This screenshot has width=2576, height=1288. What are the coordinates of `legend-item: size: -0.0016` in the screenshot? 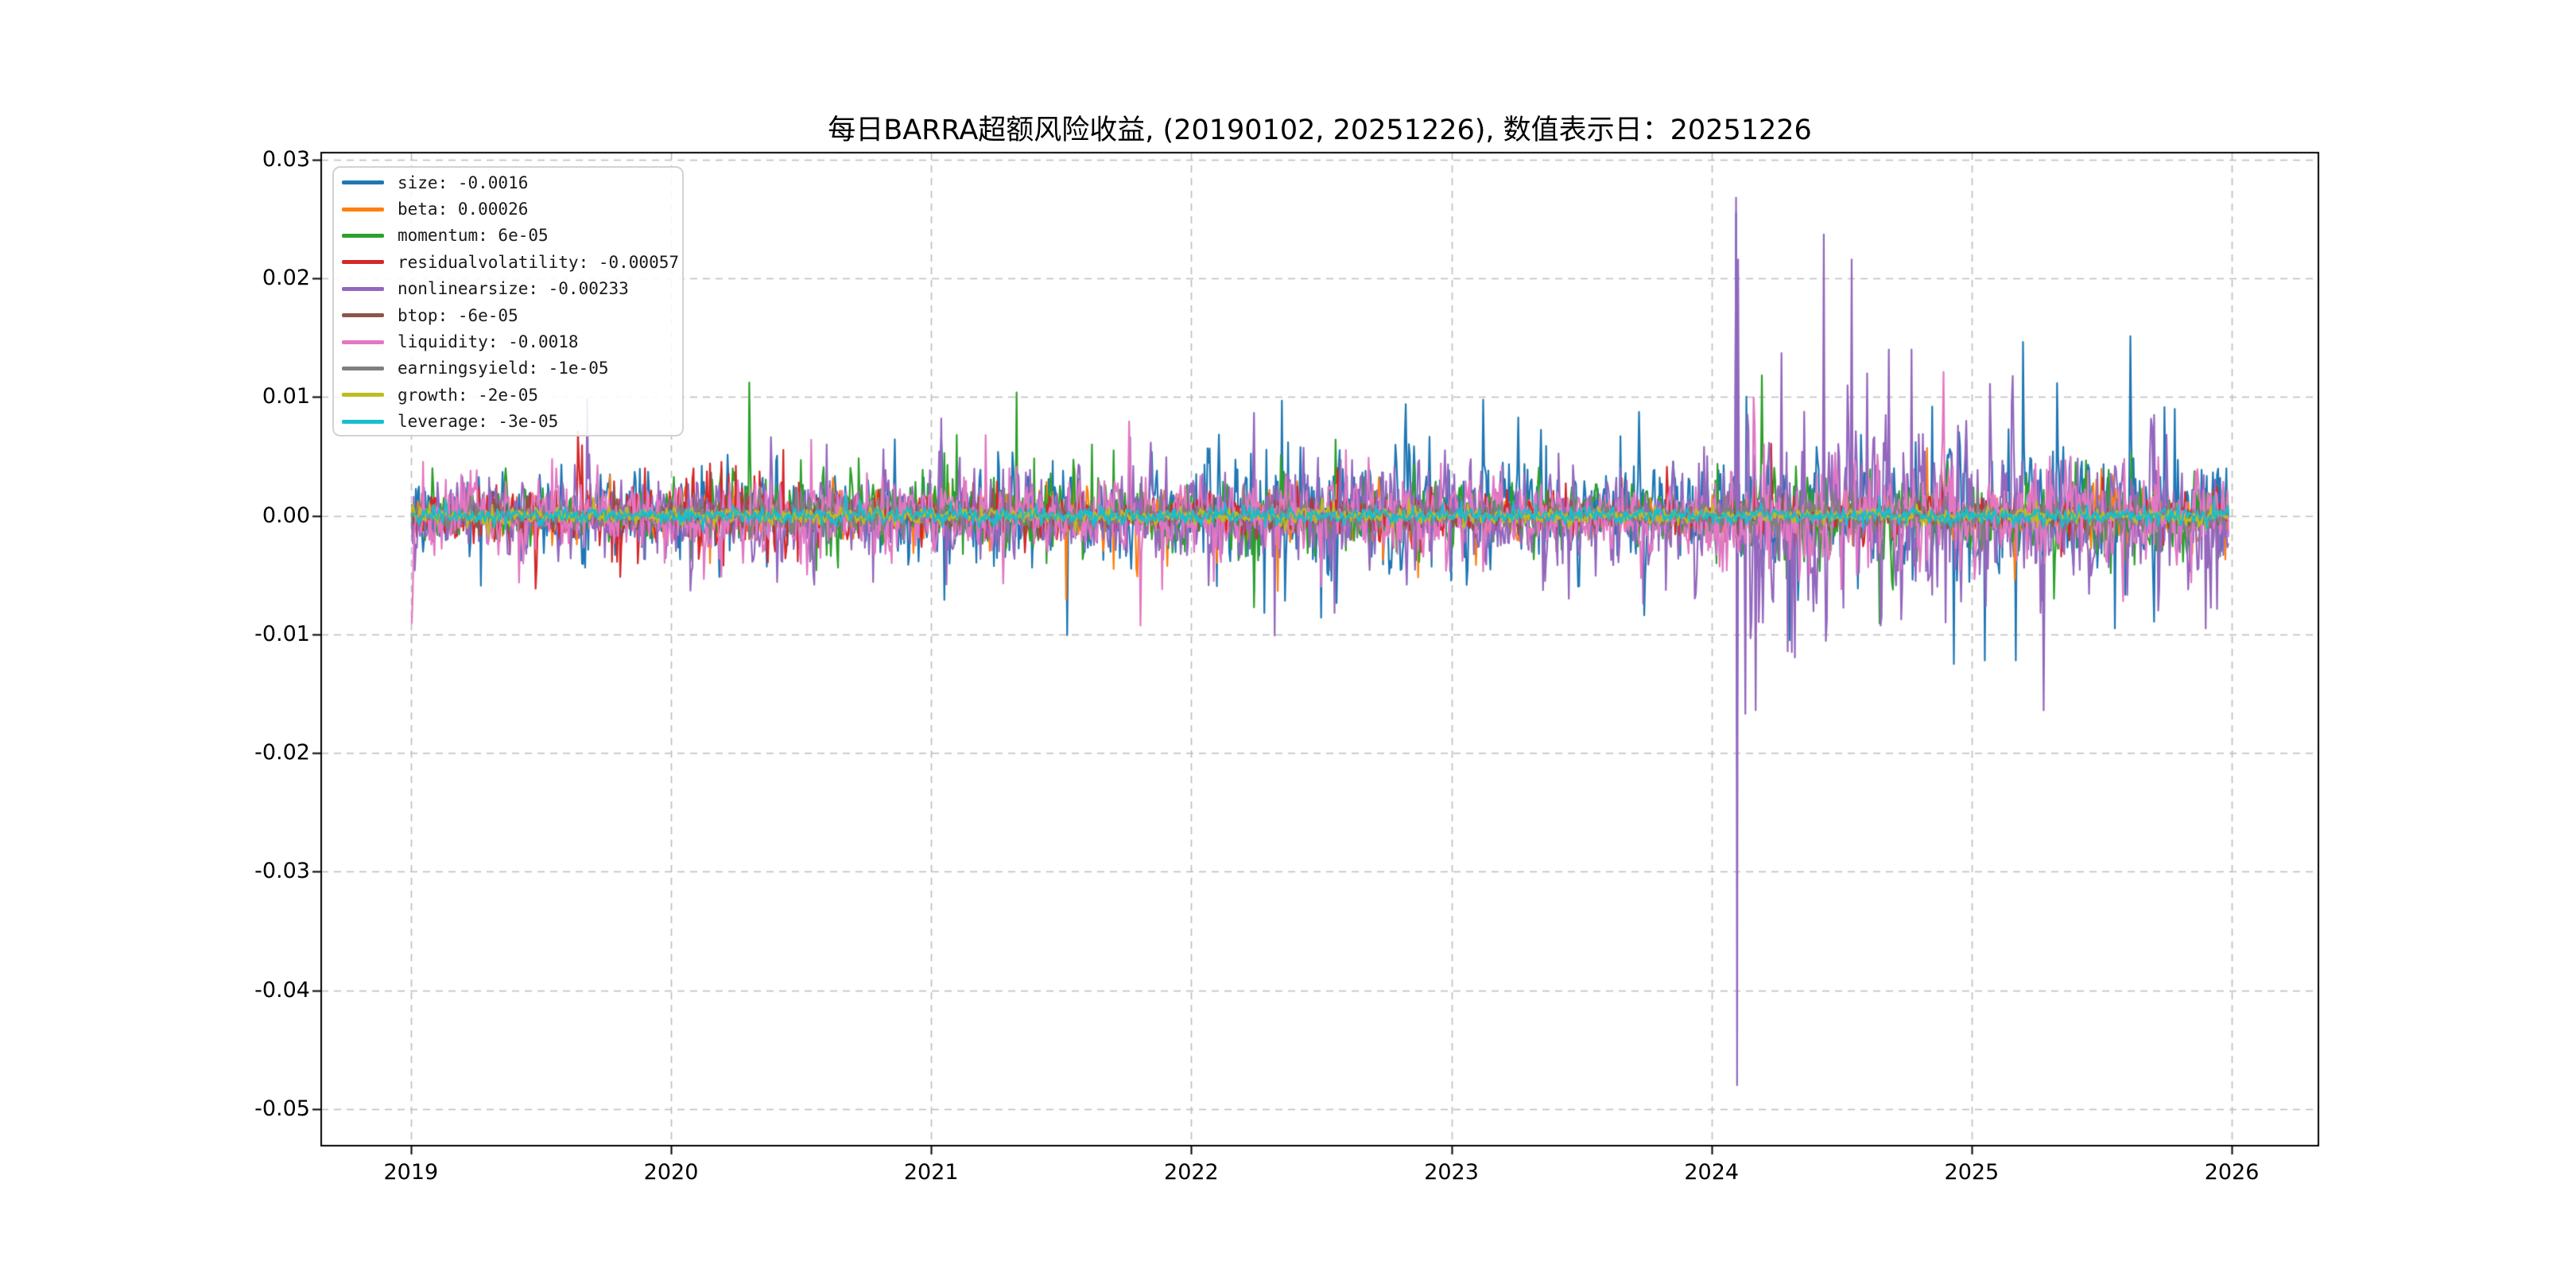 It's located at (508, 182).